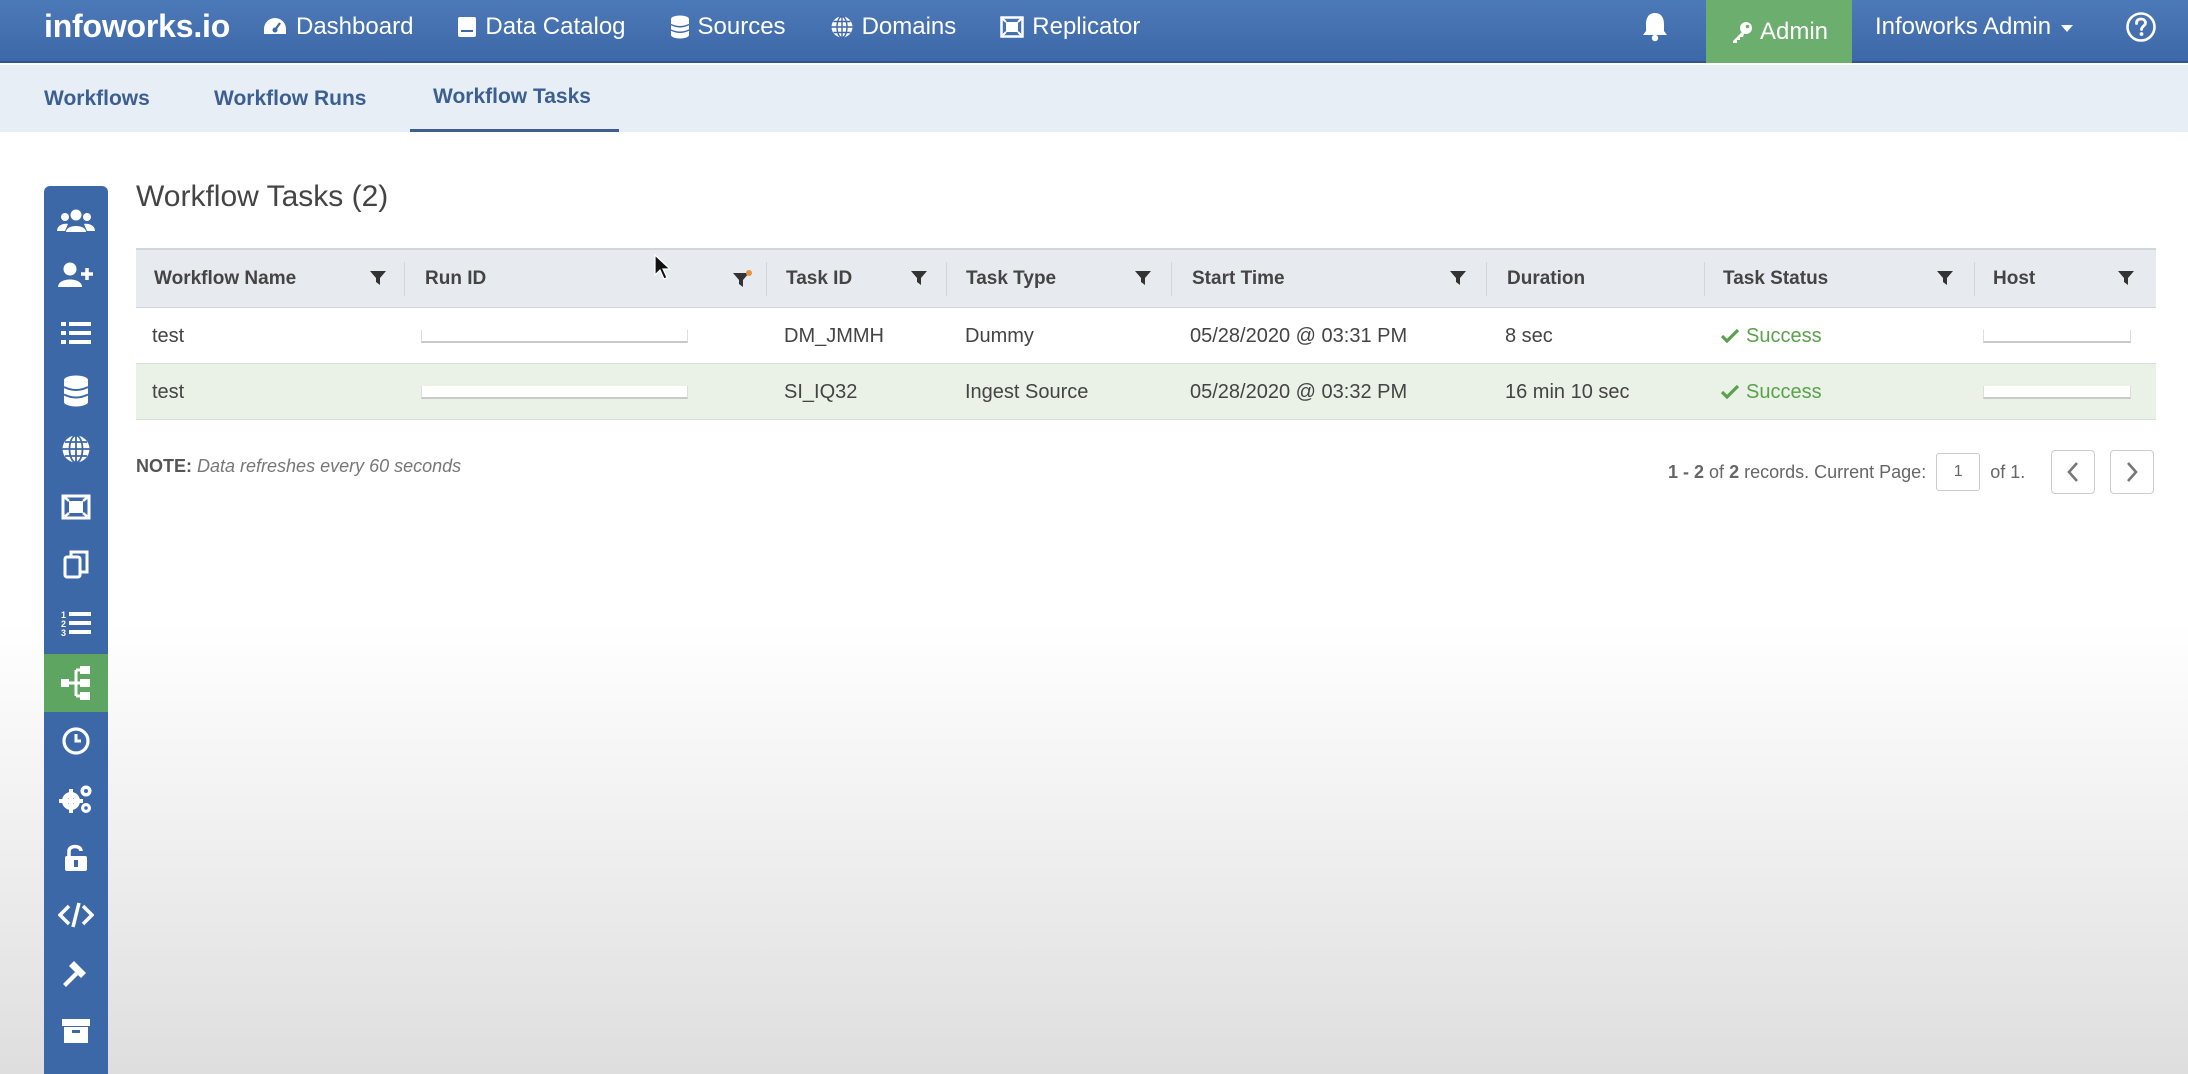  I want to click on rail-archive, so click(76, 1031).